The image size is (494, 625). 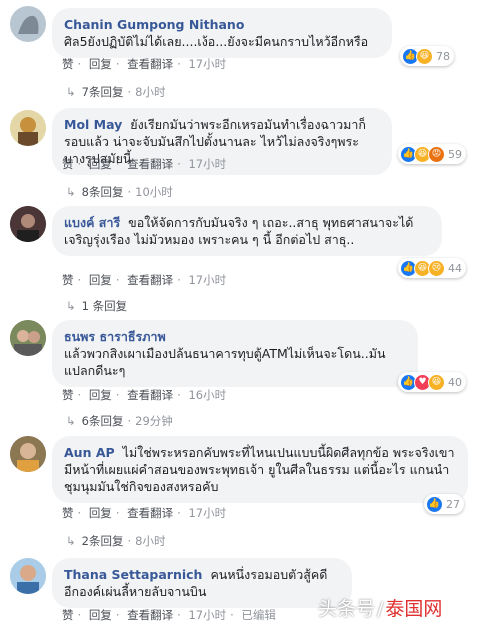 What do you see at coordinates (434, 504) in the screenshot?
I see `like-icon: 👍` at bounding box center [434, 504].